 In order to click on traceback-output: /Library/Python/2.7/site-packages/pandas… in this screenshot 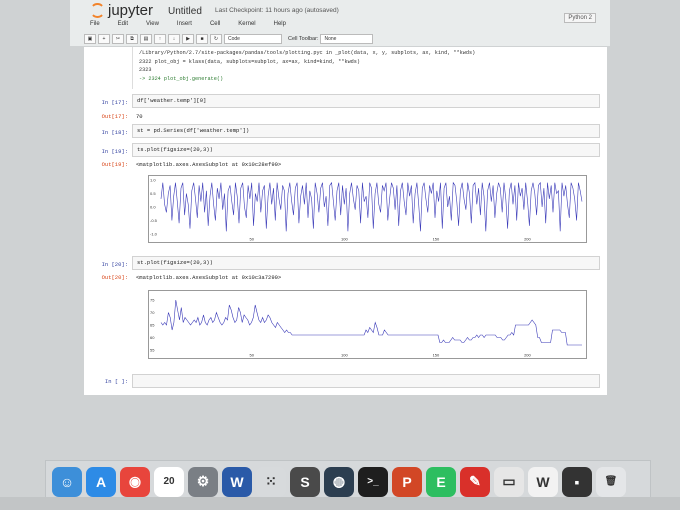, I will do `click(361, 68)`.